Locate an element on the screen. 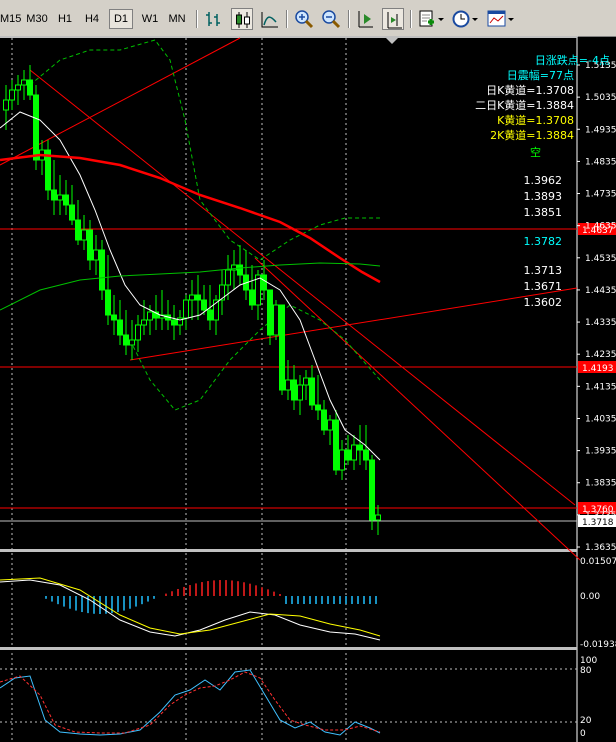 This screenshot has width=616, height=742. periodicity-button is located at coordinates (465, 19).